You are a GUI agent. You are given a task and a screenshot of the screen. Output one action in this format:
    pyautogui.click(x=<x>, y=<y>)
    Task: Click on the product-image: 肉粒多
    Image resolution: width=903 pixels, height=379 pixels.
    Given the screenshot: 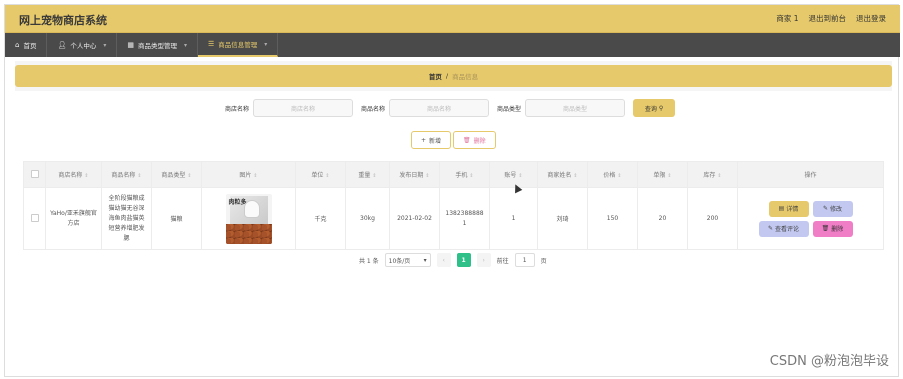 What is the action you would take?
    pyautogui.click(x=248, y=218)
    